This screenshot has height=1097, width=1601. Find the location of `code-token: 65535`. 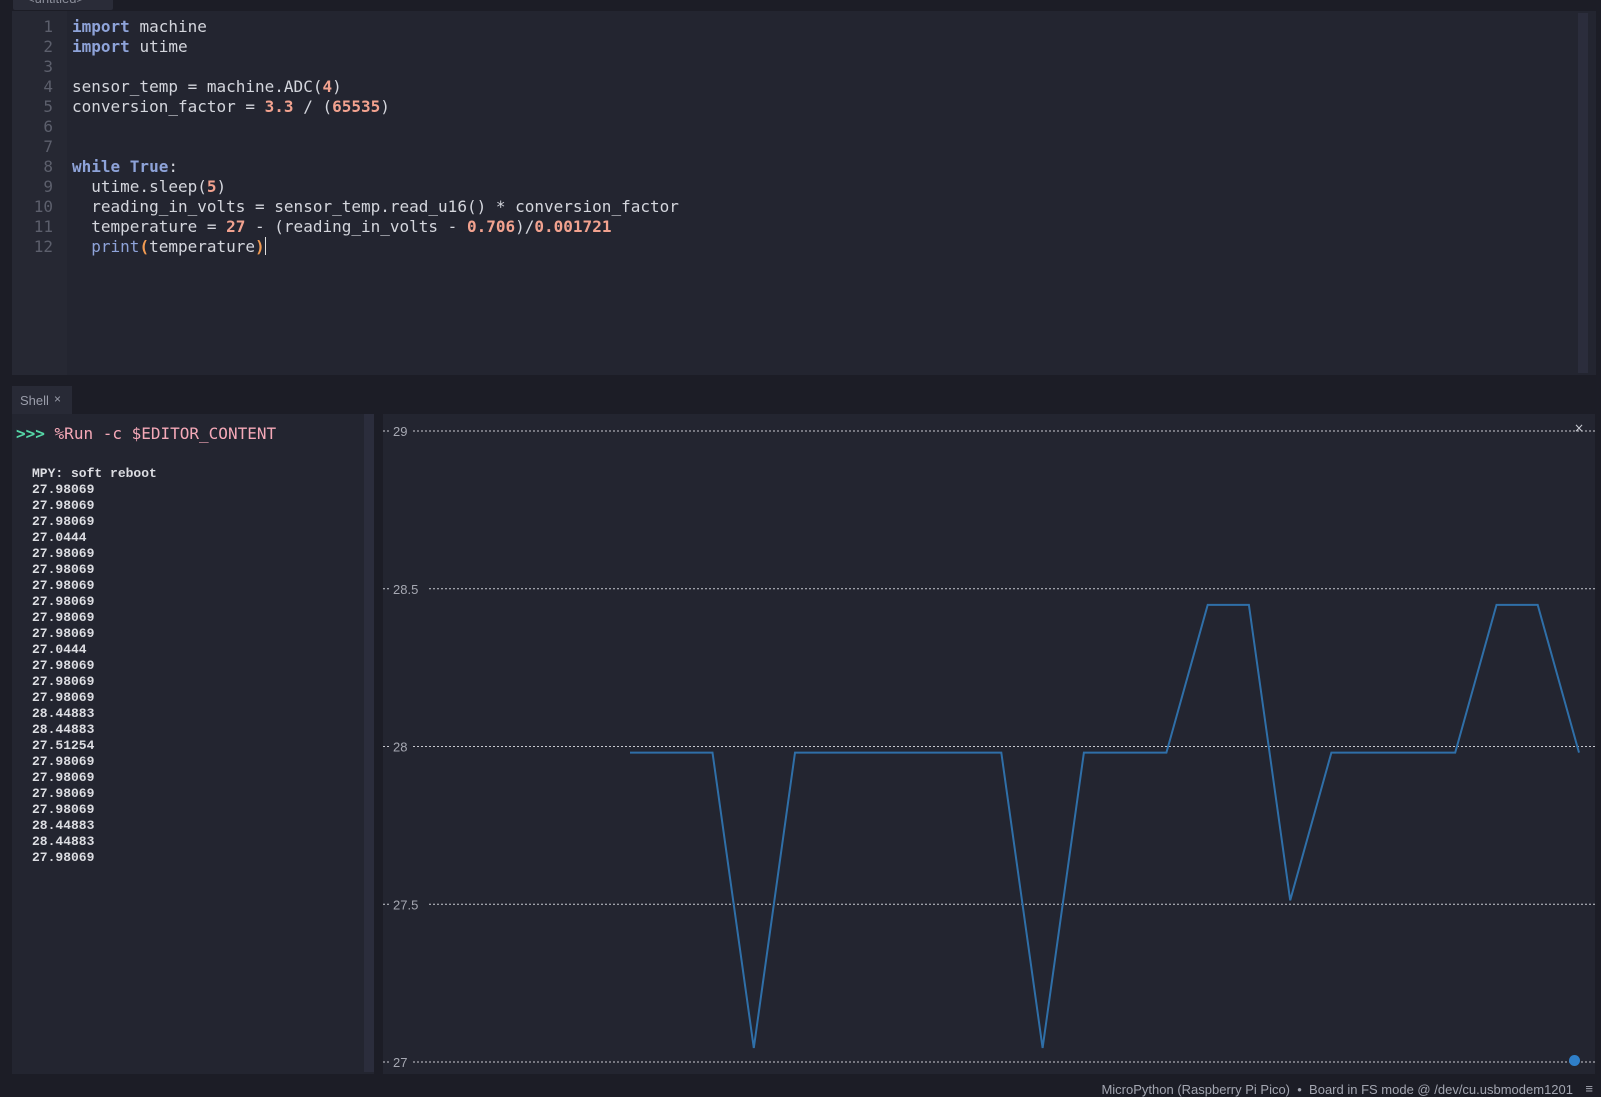

code-token: 65535 is located at coordinates (356, 106).